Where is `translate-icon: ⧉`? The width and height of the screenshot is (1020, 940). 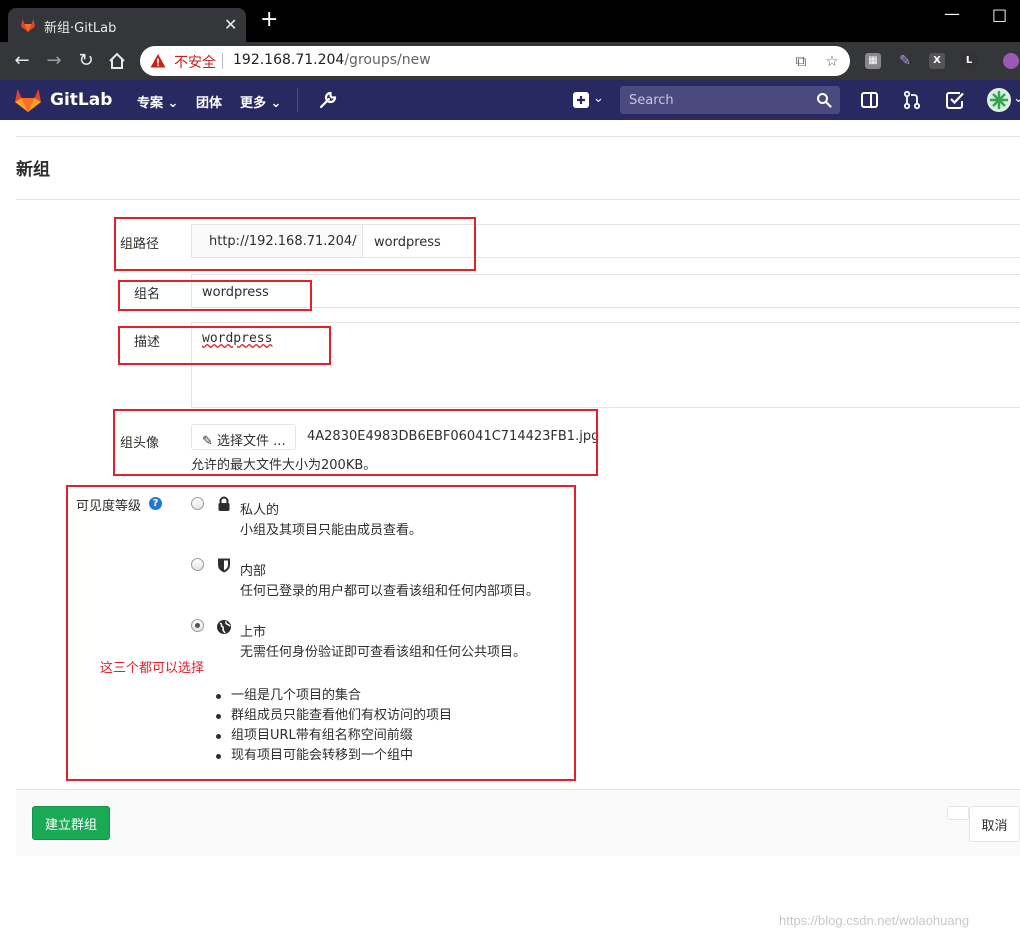 translate-icon: ⧉ is located at coordinates (801, 61).